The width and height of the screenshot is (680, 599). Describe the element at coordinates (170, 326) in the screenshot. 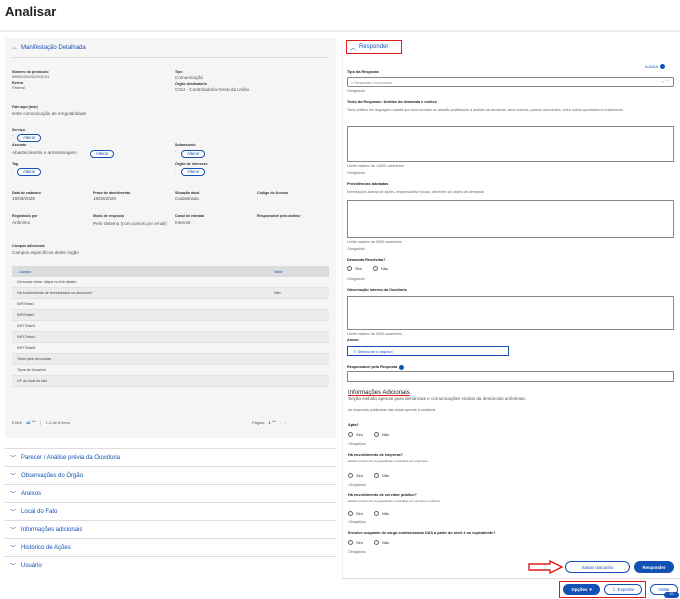

I see `table-row: INFI Teste3` at that location.